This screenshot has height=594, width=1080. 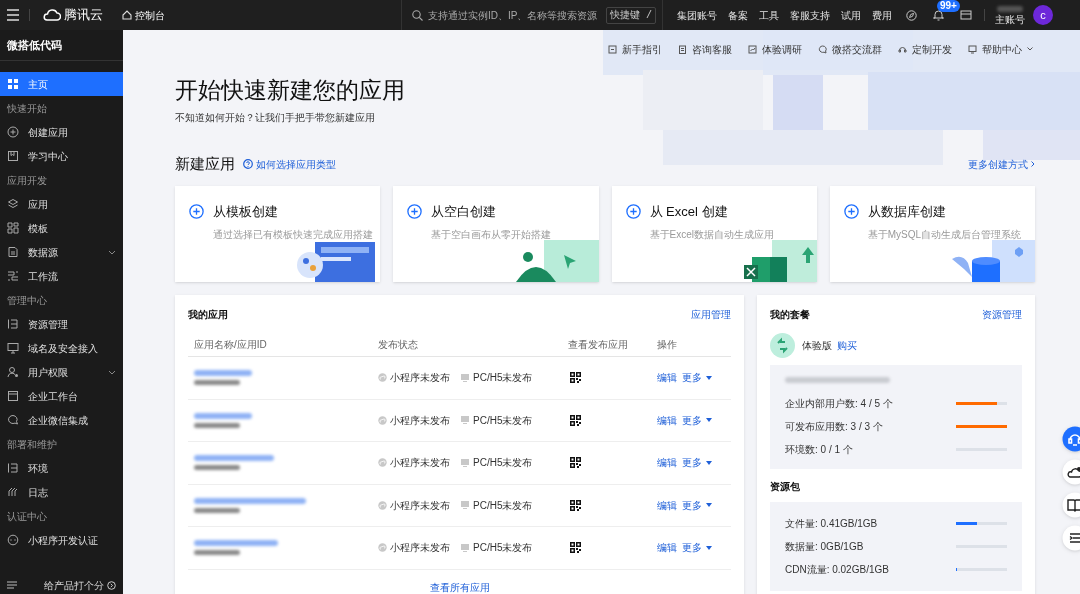 What do you see at coordinates (711, 314) in the screenshot?
I see `manage-link: 应用管理` at bounding box center [711, 314].